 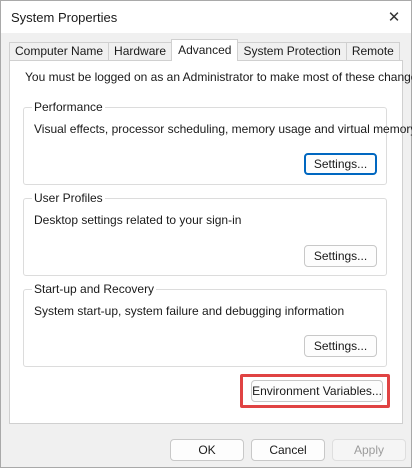 I want to click on user-profiles-description: Desktop settings related to your sign-in, so click(x=138, y=220).